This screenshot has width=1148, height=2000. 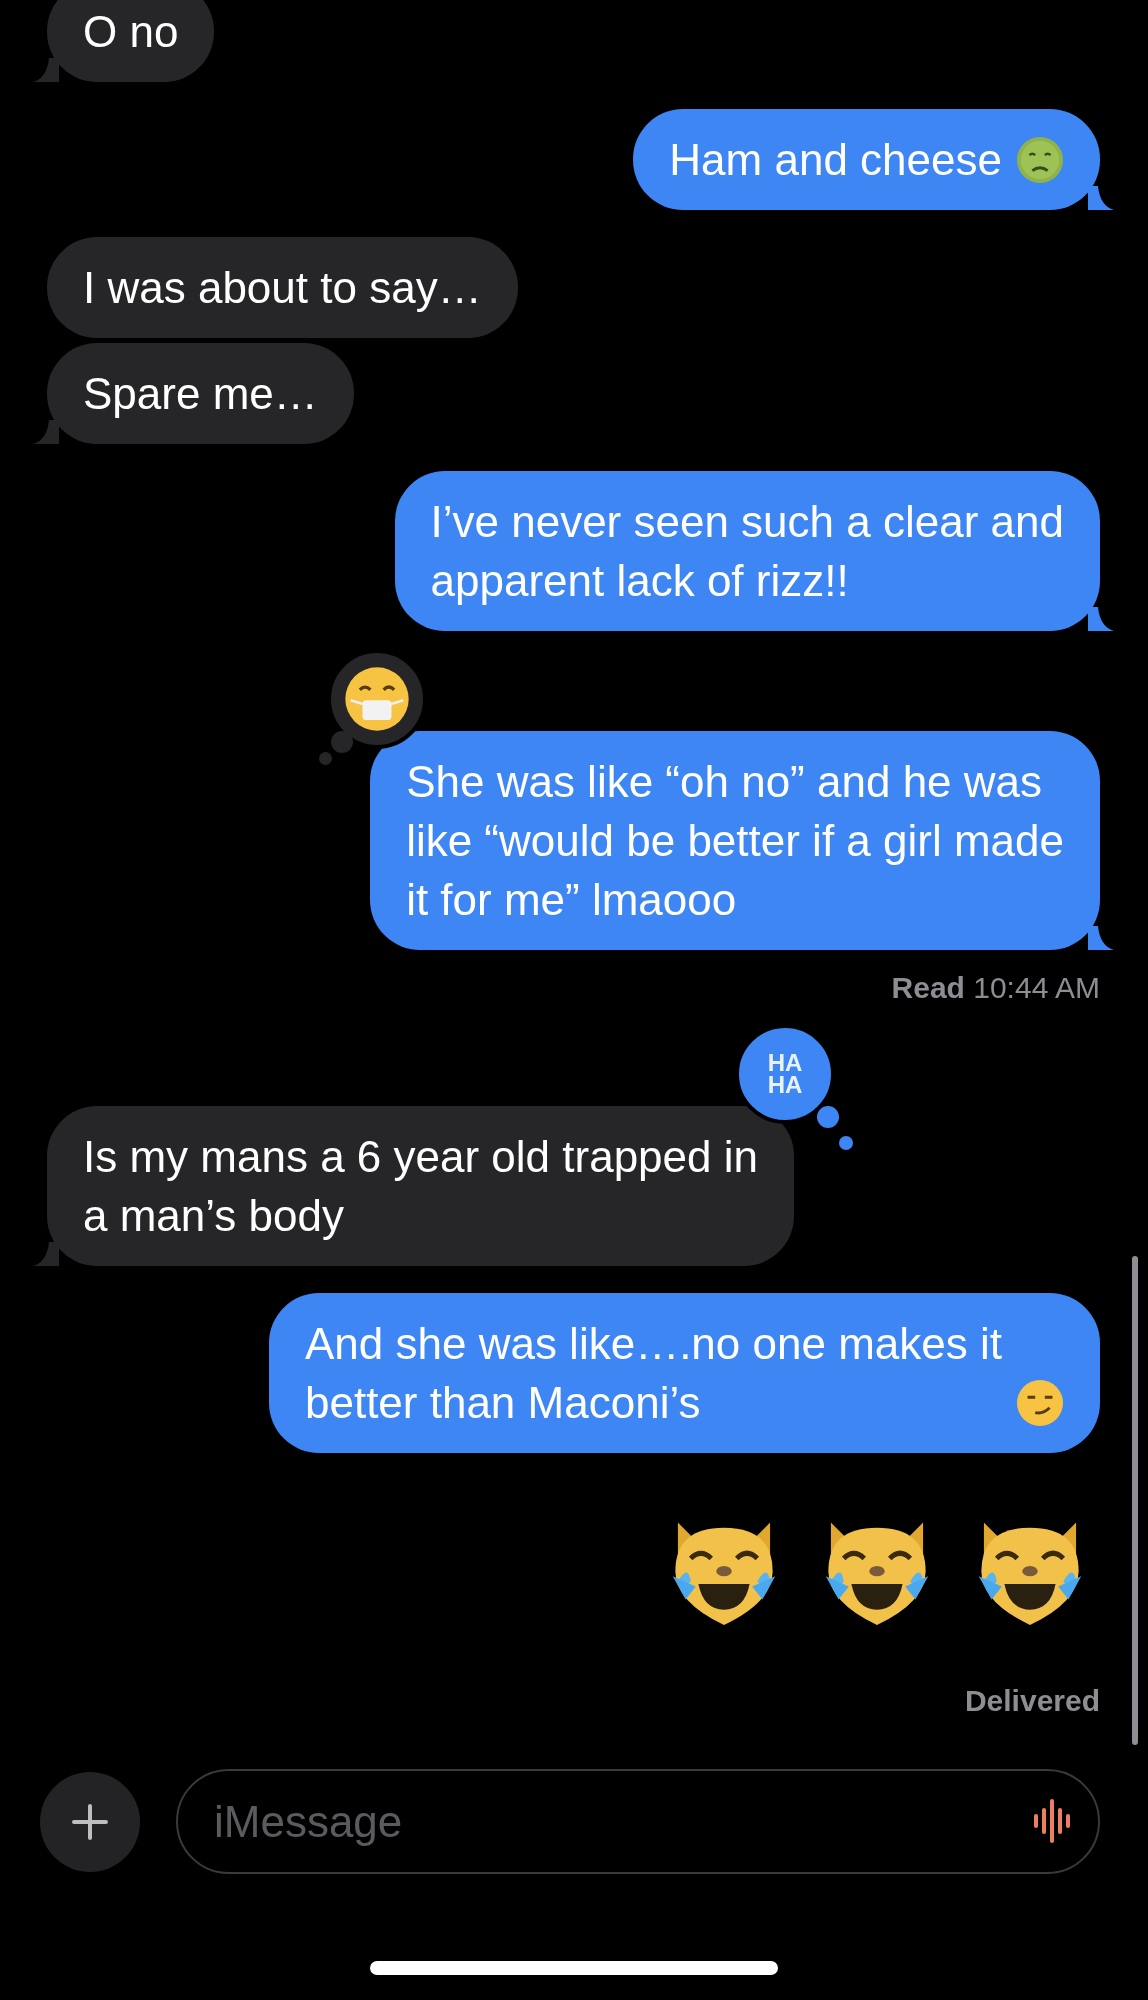 What do you see at coordinates (735, 841) in the screenshot?
I see `message-text: She was like “oh no” and he was like “would be better if a girl made it for me” lmaooo` at bounding box center [735, 841].